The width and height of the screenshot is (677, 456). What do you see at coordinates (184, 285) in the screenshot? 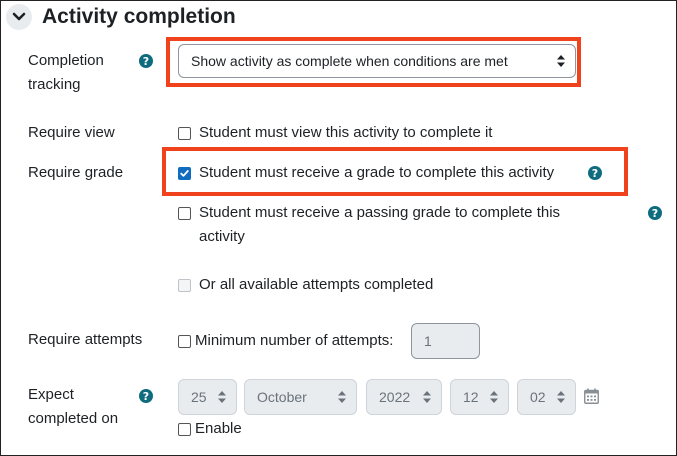
I see `all-attempts-checkbox` at bounding box center [184, 285].